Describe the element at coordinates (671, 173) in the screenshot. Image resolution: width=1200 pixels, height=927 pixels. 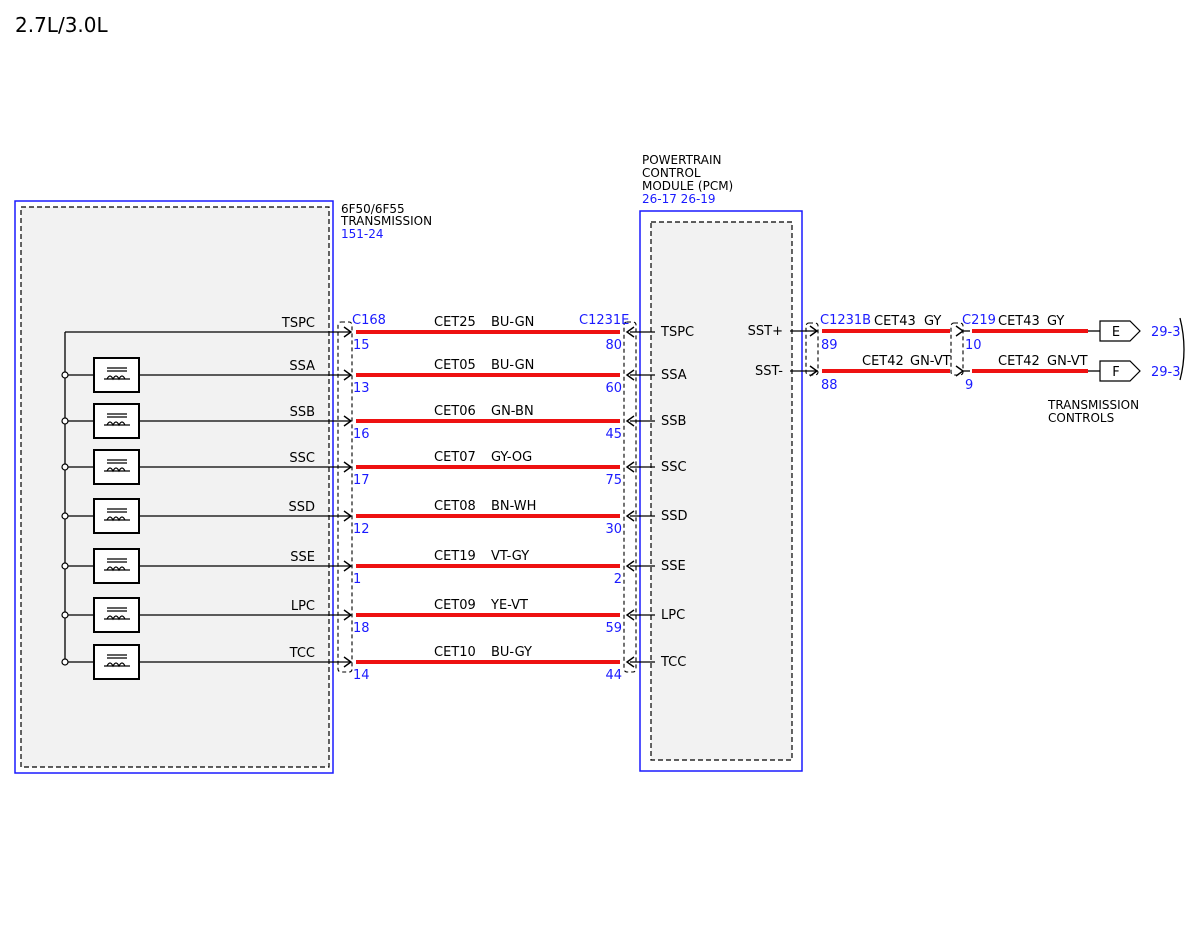
I see `pcm-name-line2: CONTROL` at that location.